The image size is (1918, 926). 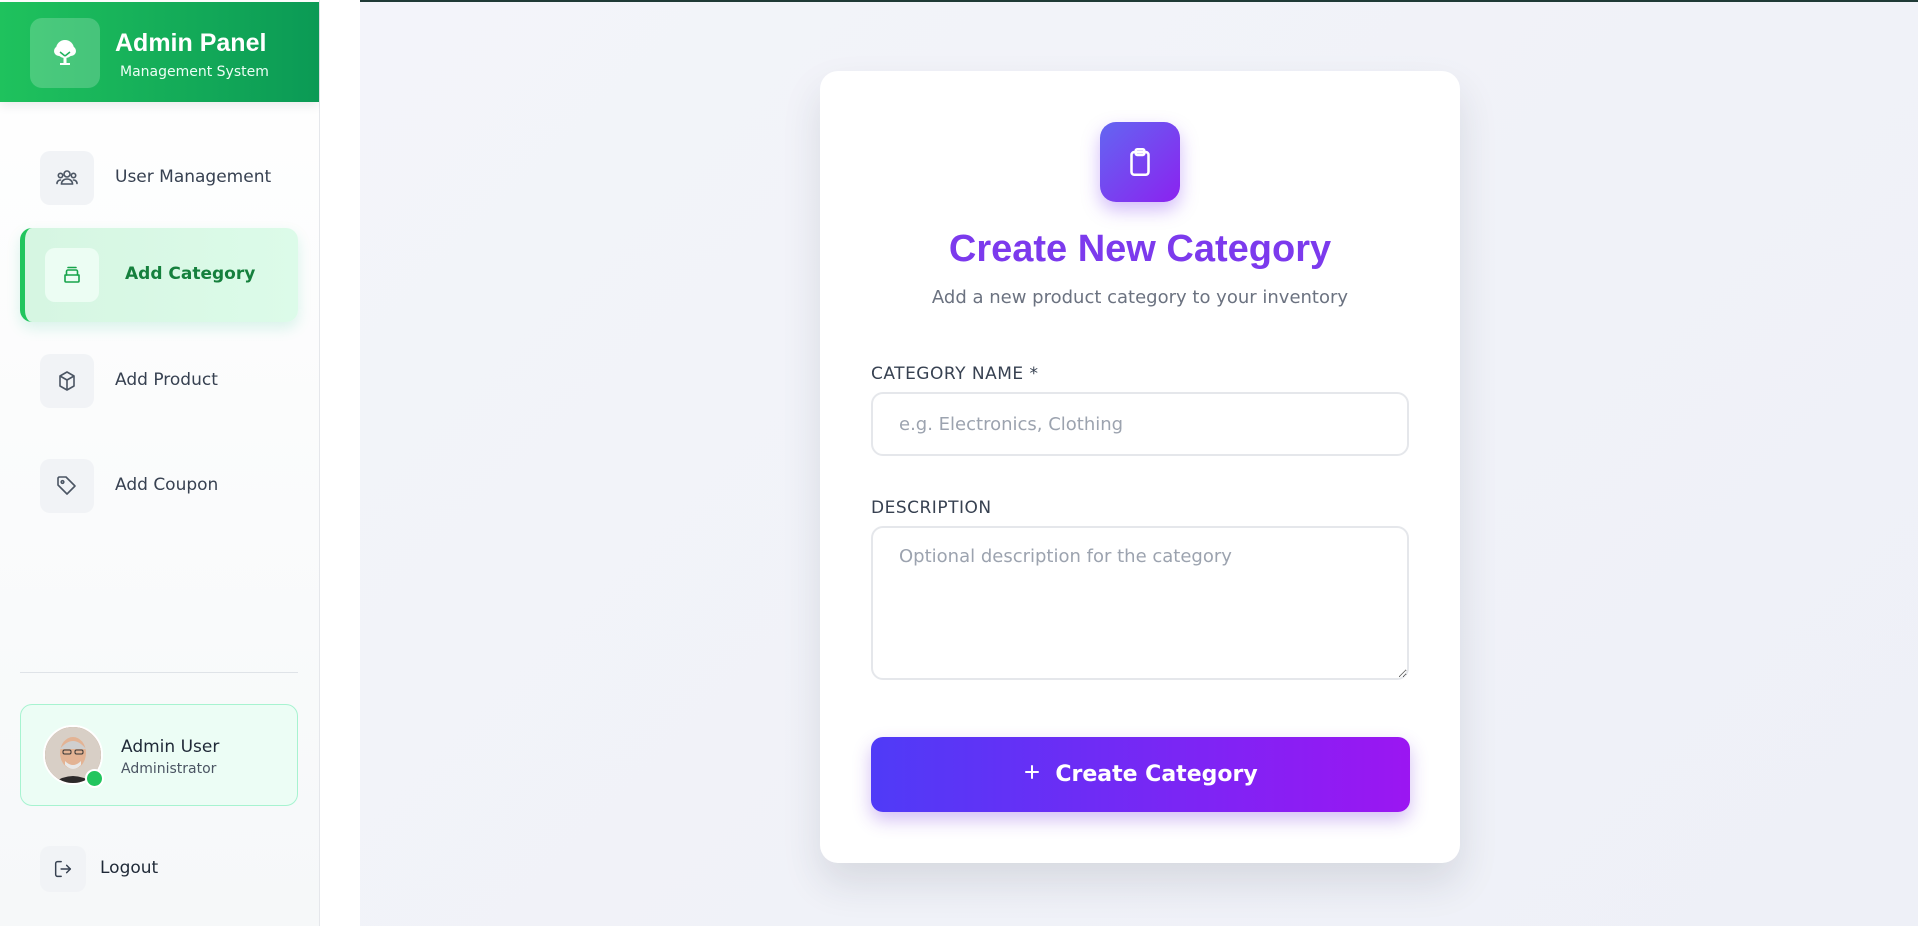 I want to click on sidebar-divider, so click(x=159, y=672).